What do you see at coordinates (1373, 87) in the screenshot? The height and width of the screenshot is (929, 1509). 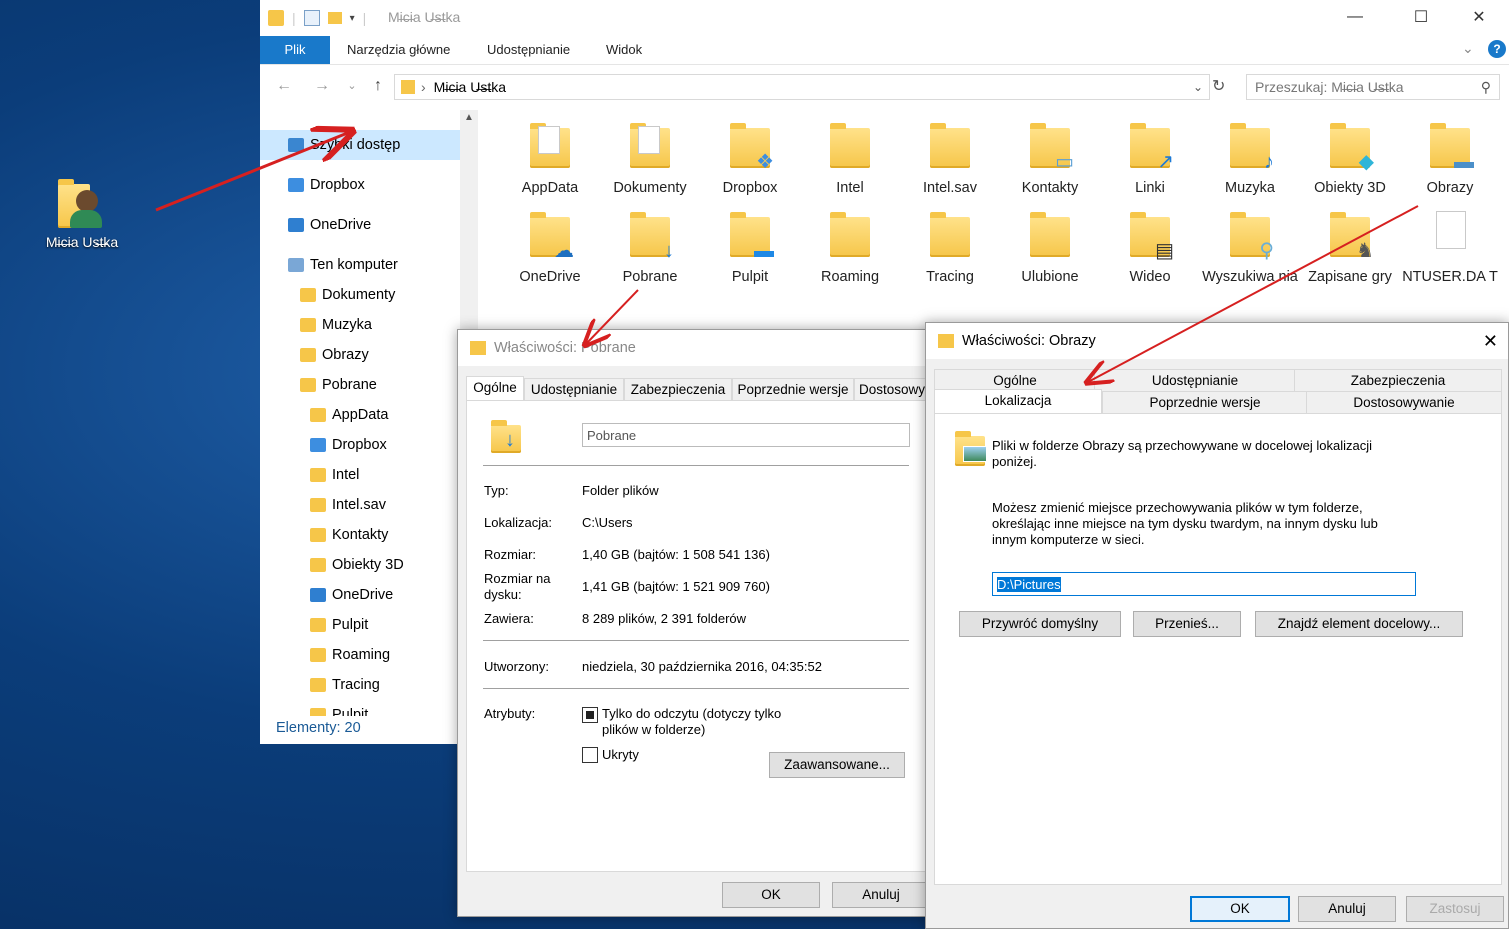 I see `search-input: Przeszukaj: Mi̶c̶ia U̶s̶tka ⚲` at bounding box center [1373, 87].